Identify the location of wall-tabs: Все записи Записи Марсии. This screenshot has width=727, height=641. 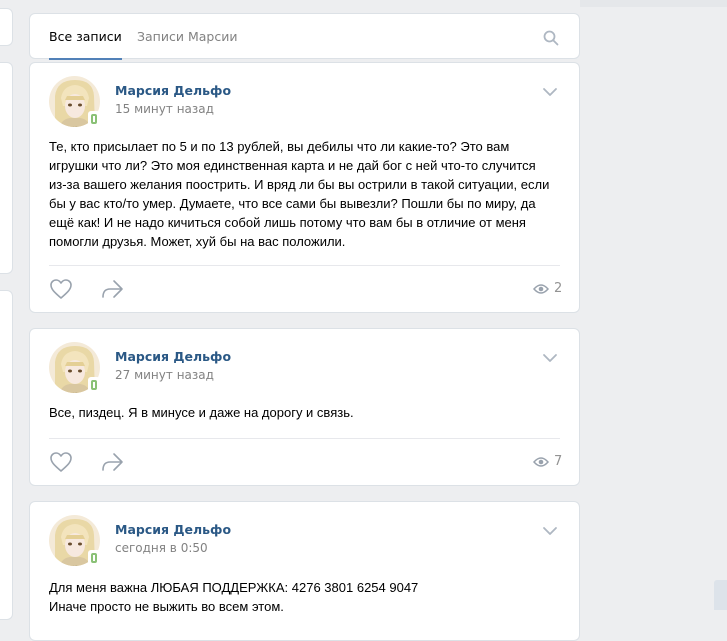
(304, 36).